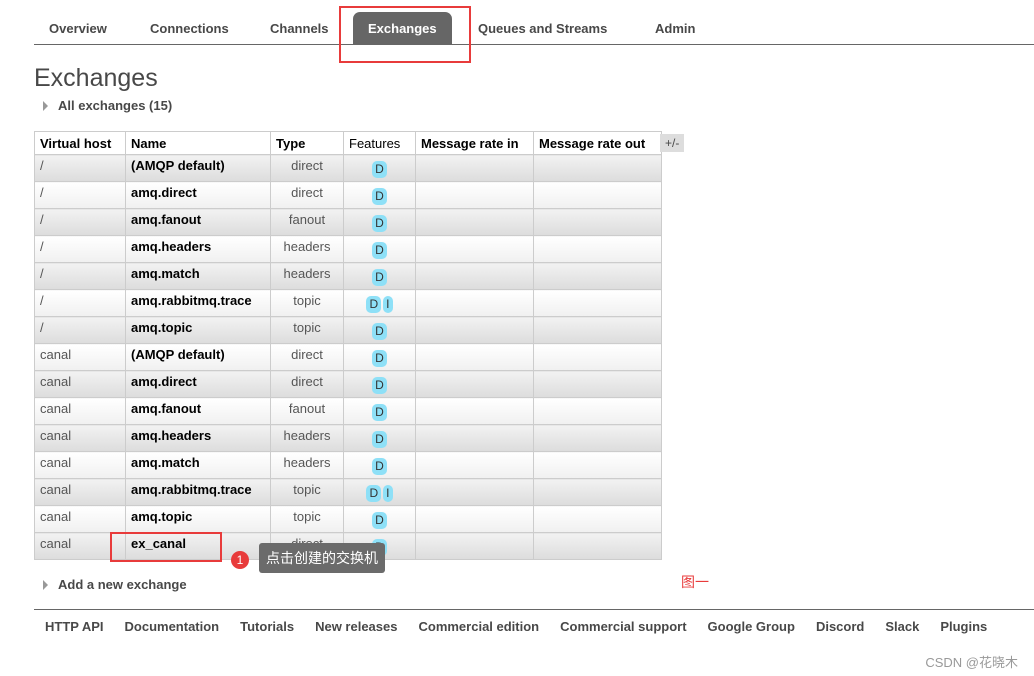 The image size is (1034, 676). I want to click on column-header-message-rate-out: Message rate out, so click(597, 143).